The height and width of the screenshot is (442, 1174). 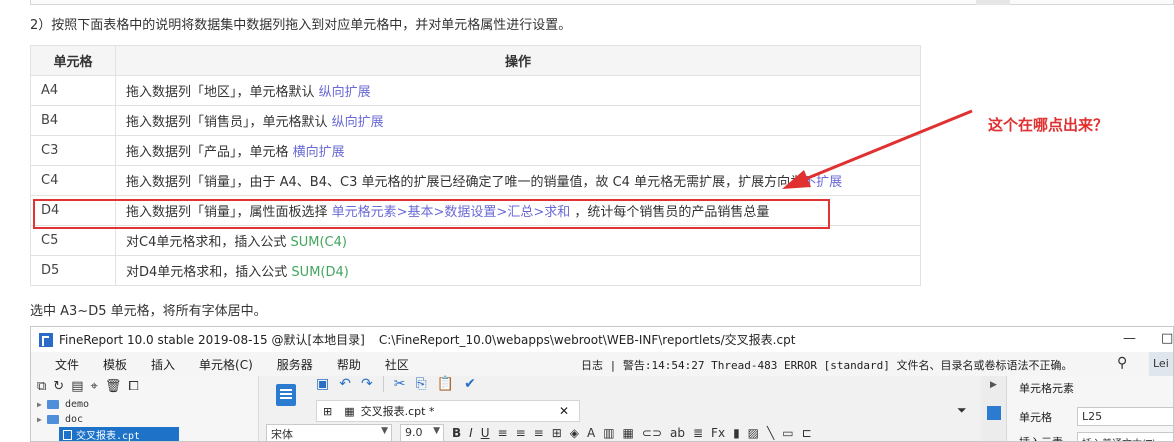 What do you see at coordinates (962, 410) in the screenshot?
I see `tab-menu-icon: ⏷` at bounding box center [962, 410].